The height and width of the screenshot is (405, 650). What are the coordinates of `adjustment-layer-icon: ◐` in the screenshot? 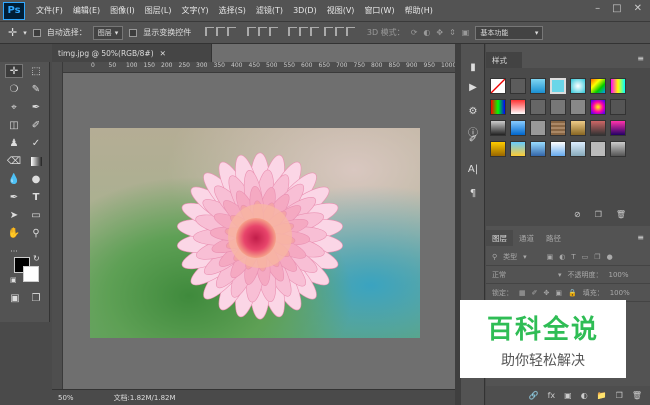 It's located at (584, 395).